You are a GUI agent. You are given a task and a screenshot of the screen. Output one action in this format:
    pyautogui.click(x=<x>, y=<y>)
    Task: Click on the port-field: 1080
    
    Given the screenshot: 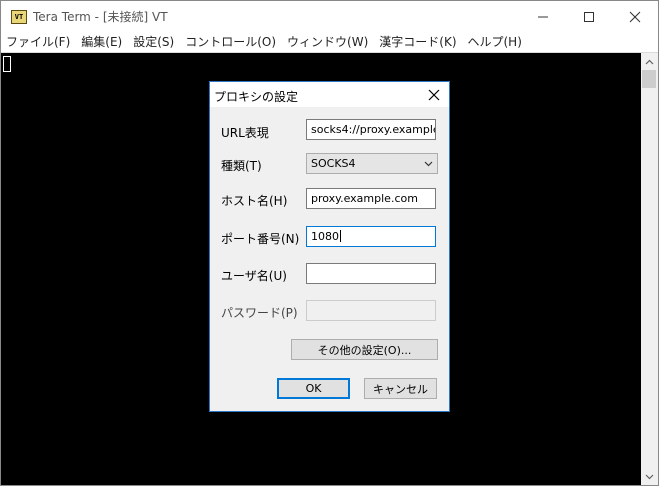 What is the action you would take?
    pyautogui.click(x=371, y=236)
    